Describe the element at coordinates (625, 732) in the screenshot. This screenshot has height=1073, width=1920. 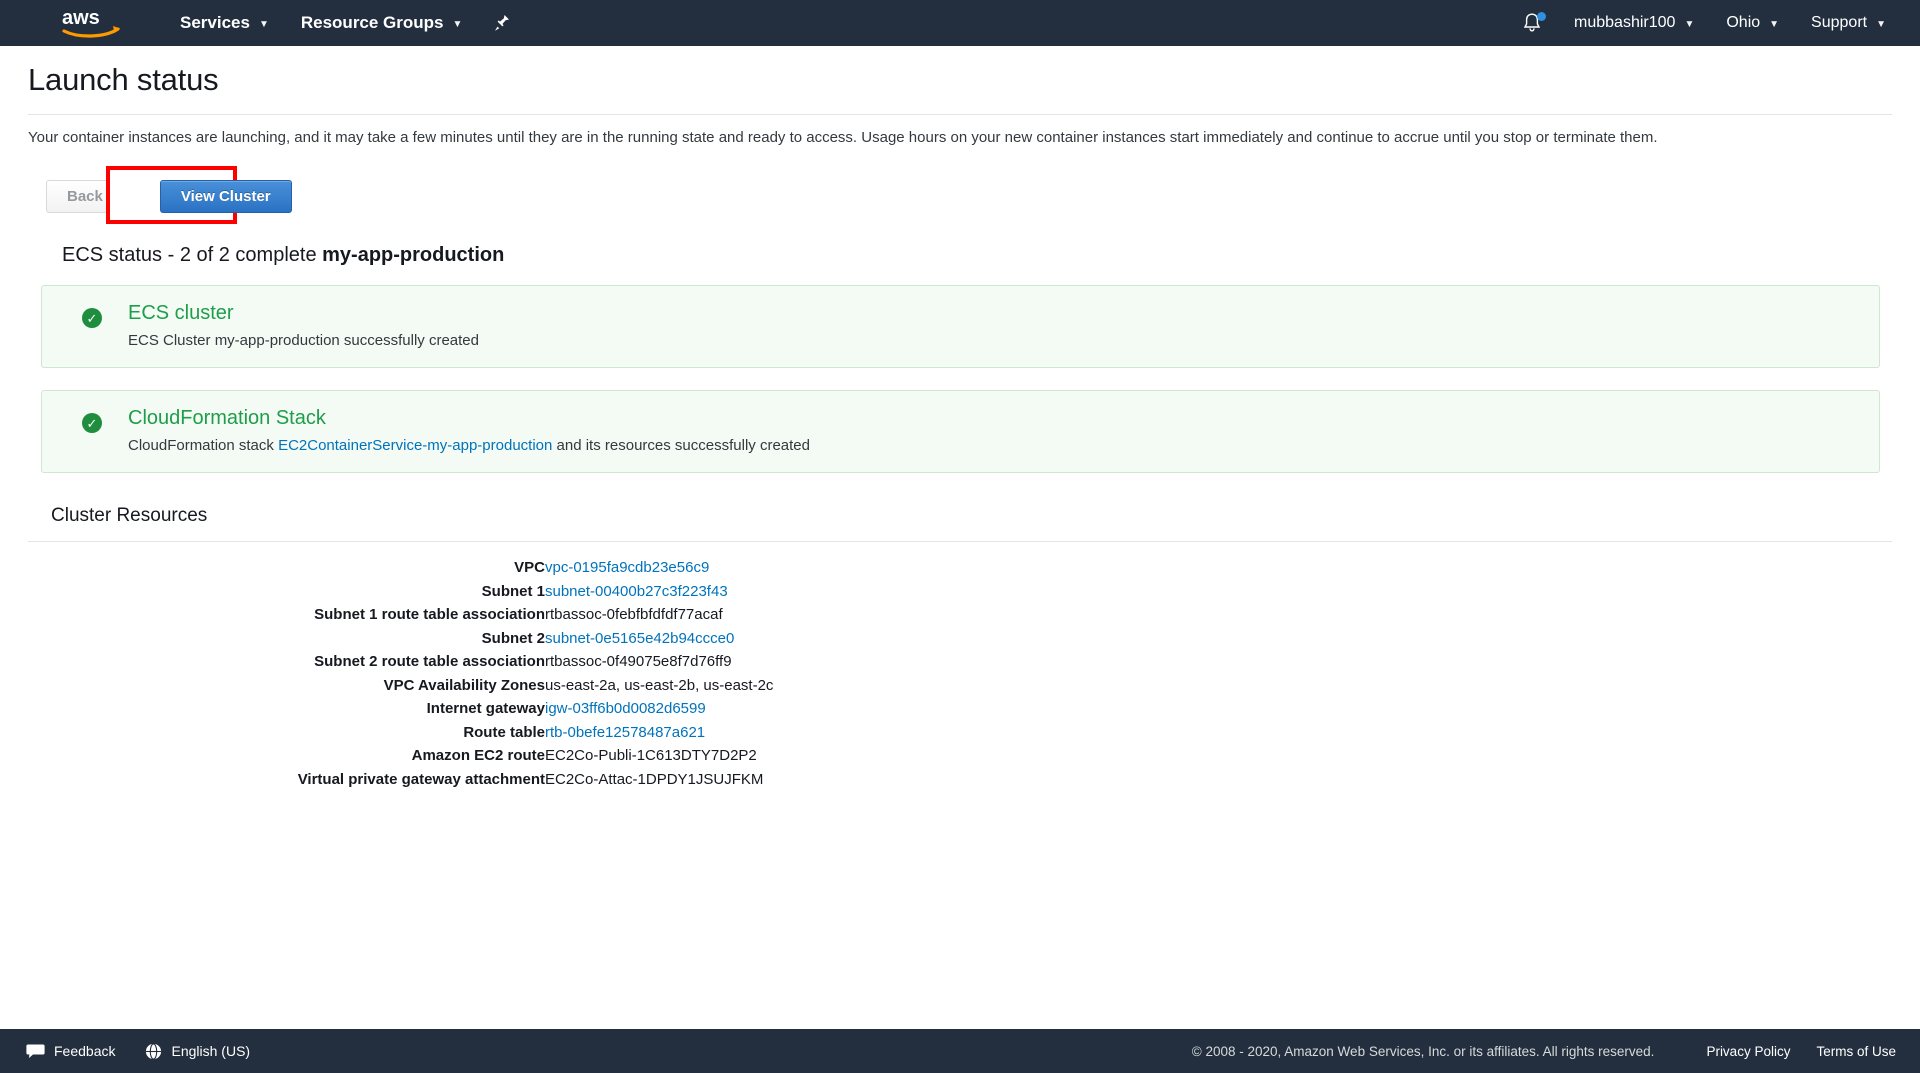
I see `resource-value-link: rtb-0befe12578487a621` at that location.